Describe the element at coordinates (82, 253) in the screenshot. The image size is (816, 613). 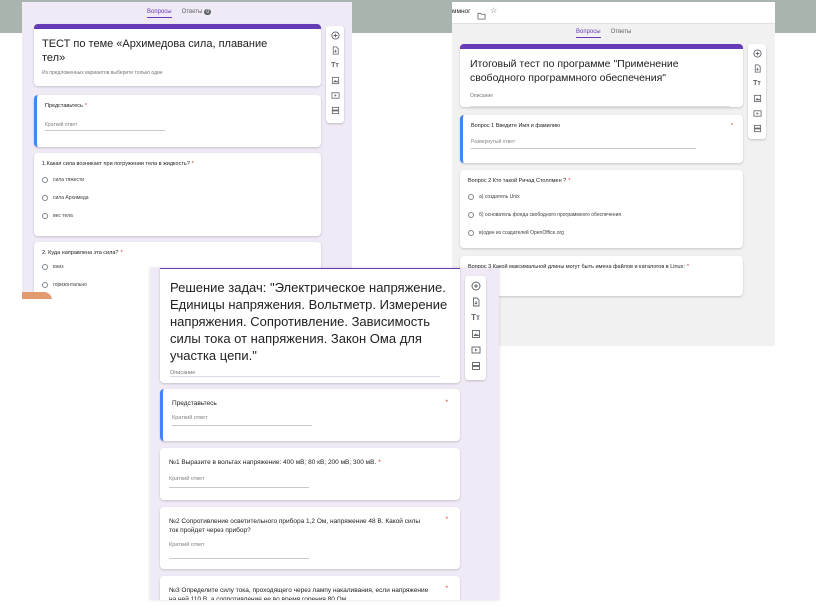
I see `question-title: 2. Куда направлена эта сила? *` at that location.